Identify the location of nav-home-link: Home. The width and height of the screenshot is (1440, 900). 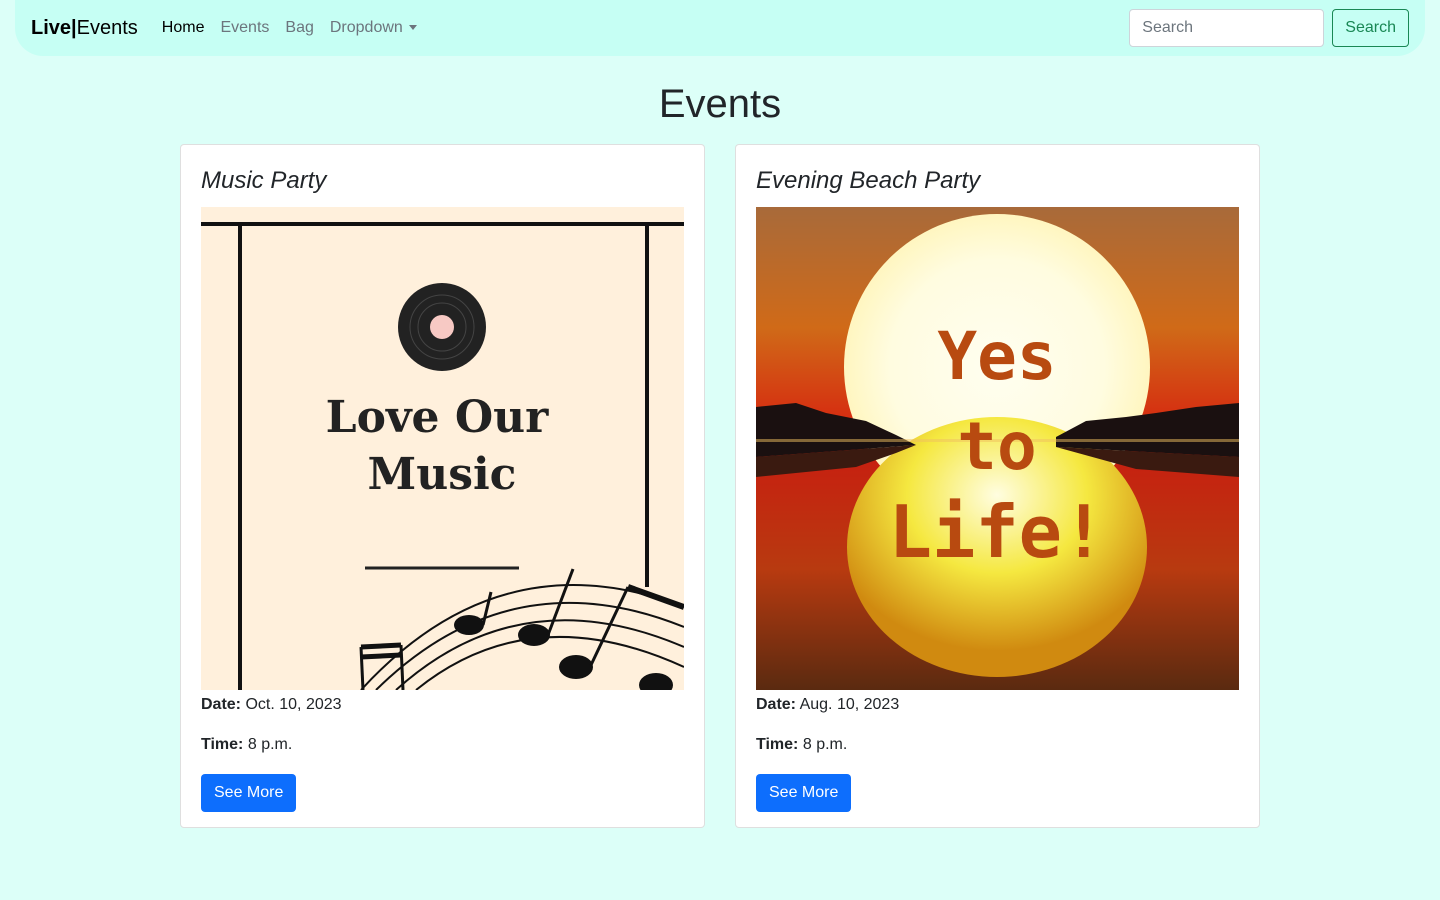
(183, 28).